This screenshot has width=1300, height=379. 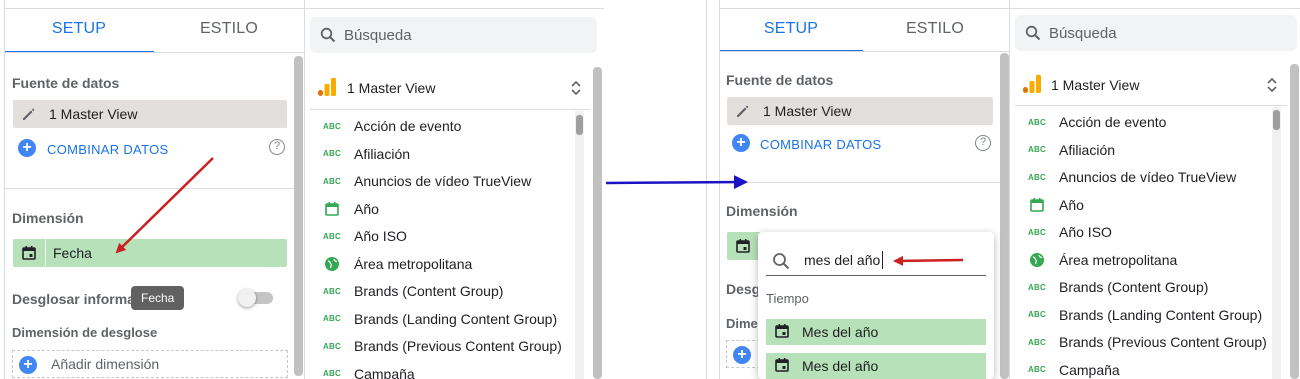 What do you see at coordinates (882, 260) in the screenshot?
I see `text-cursor` at bounding box center [882, 260].